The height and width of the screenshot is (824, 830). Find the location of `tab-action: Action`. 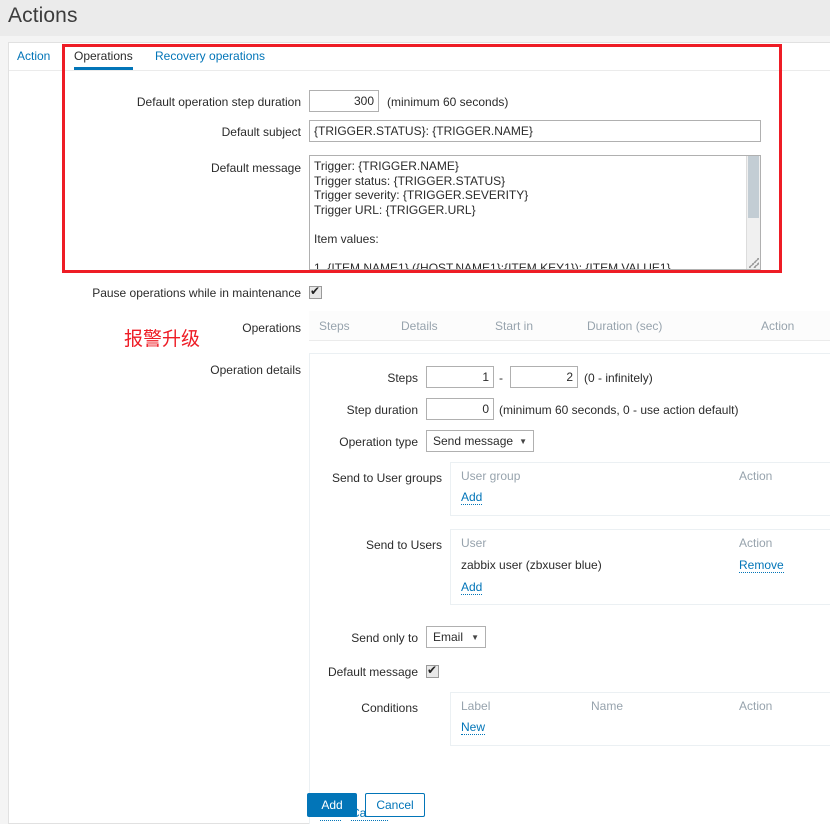

tab-action: Action is located at coordinates (33, 56).